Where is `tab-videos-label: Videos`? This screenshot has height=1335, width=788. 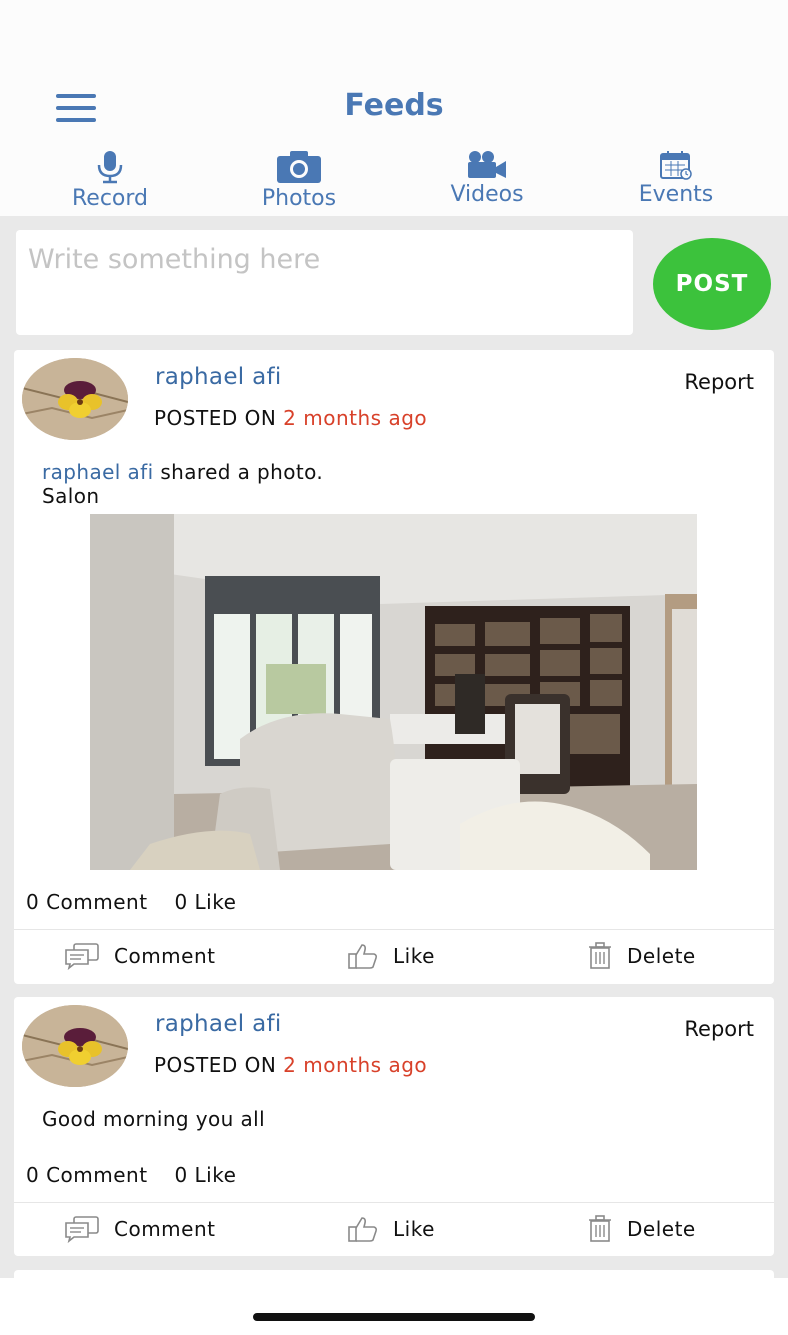 tab-videos-label: Videos is located at coordinates (487, 194).